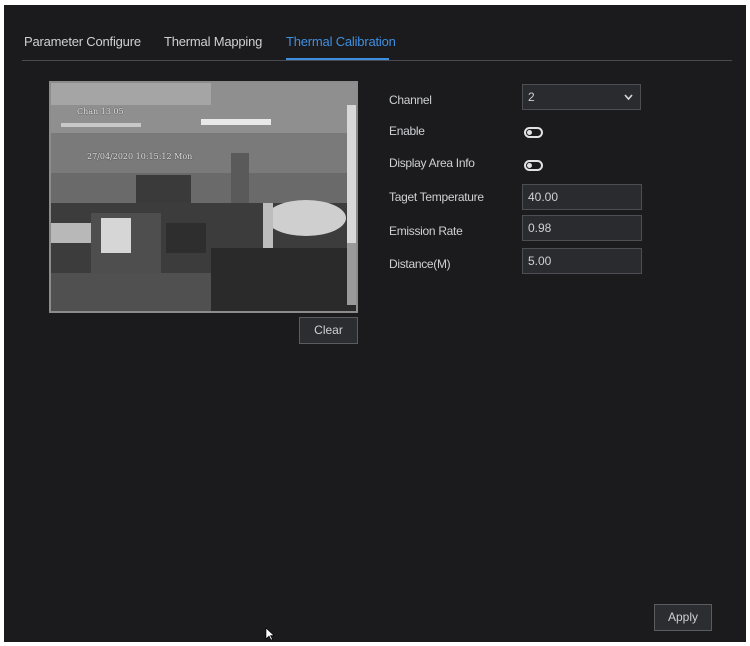 This screenshot has width=750, height=646. What do you see at coordinates (341, 41) in the screenshot?
I see `tab-thermal-calibration: Thermal Calibration` at bounding box center [341, 41].